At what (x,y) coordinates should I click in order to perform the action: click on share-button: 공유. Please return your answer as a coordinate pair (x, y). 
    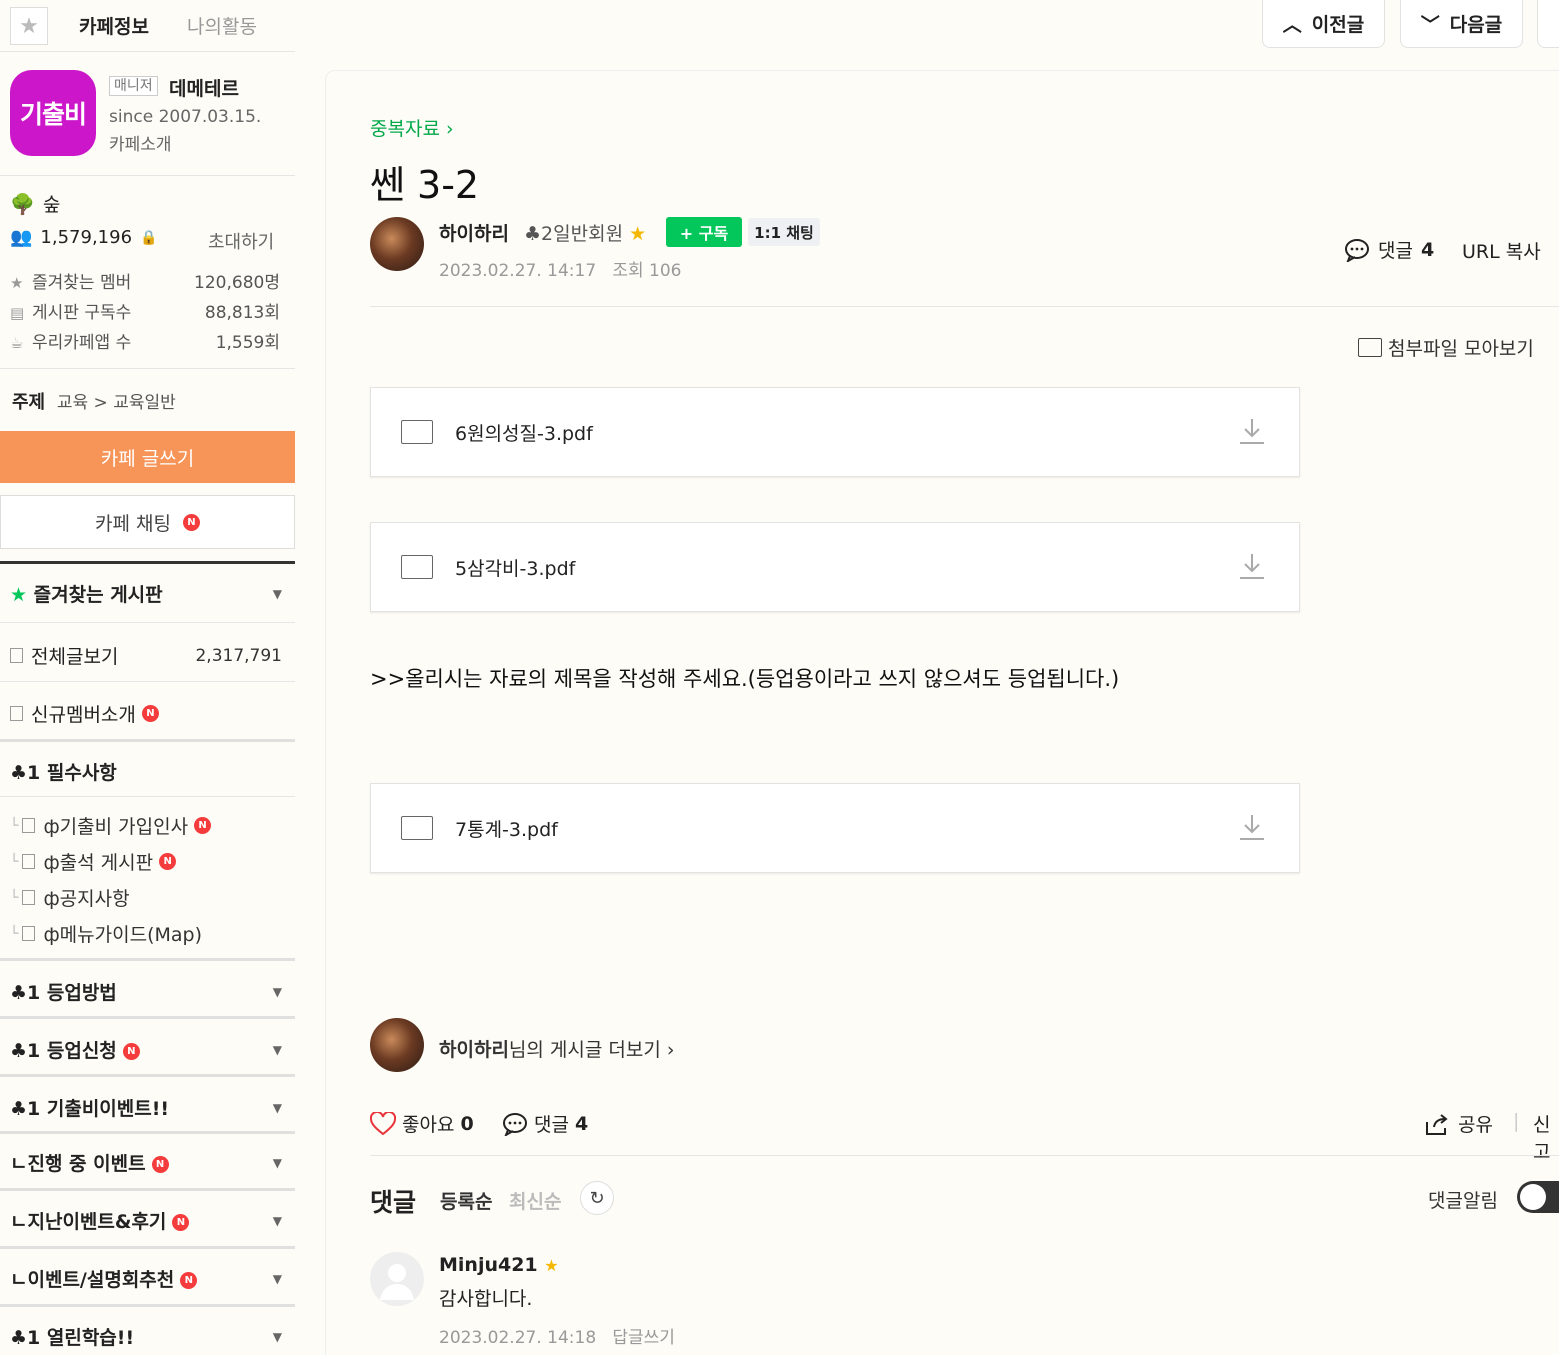
    Looking at the image, I should click on (1458, 1123).